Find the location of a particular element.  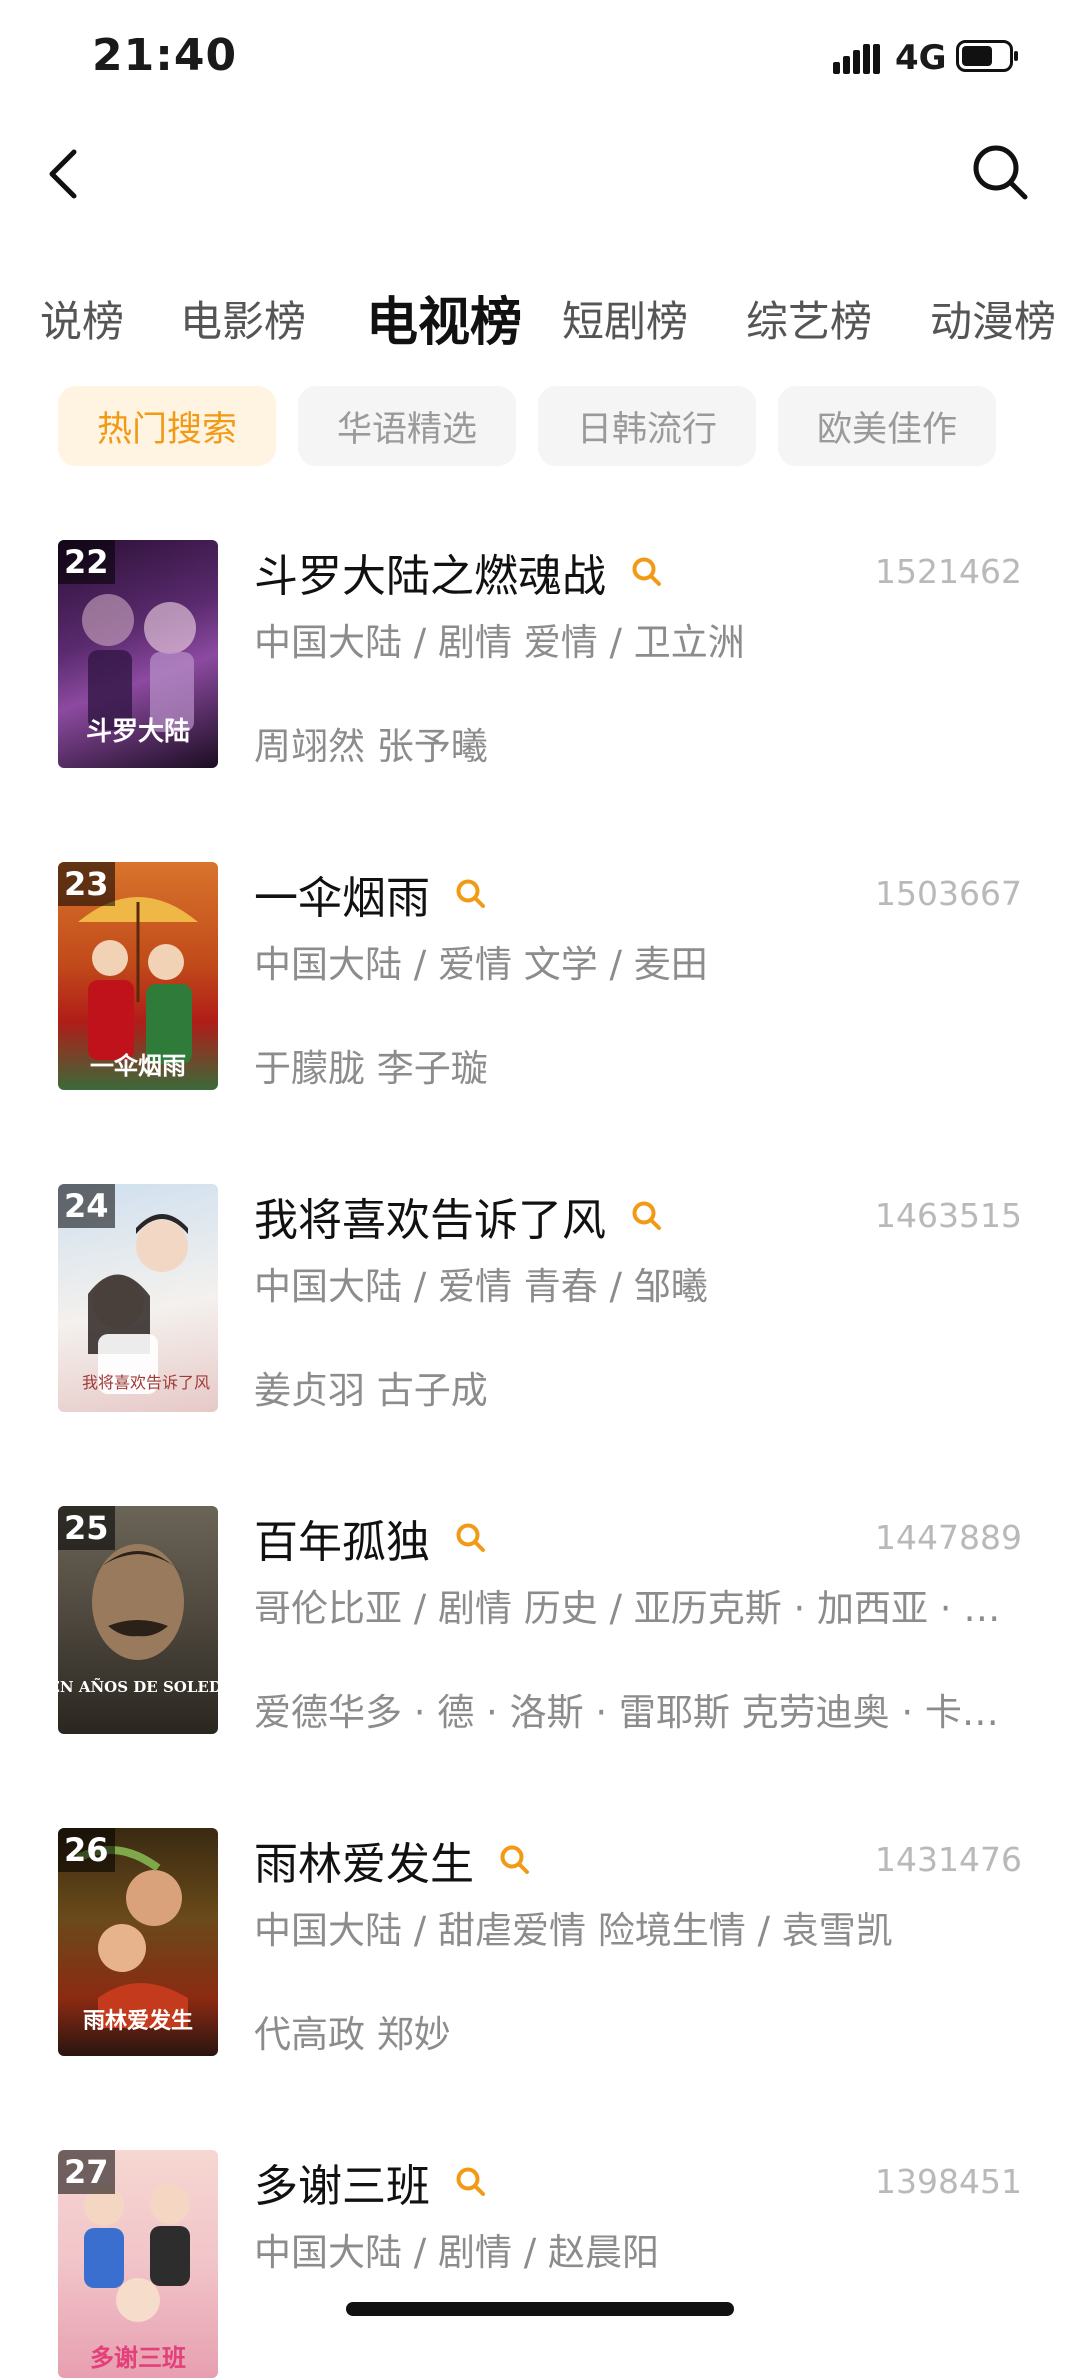

item-meta: 中国大陆 / 剧情 爱情 / 卫立洲 is located at coordinates (499, 642).